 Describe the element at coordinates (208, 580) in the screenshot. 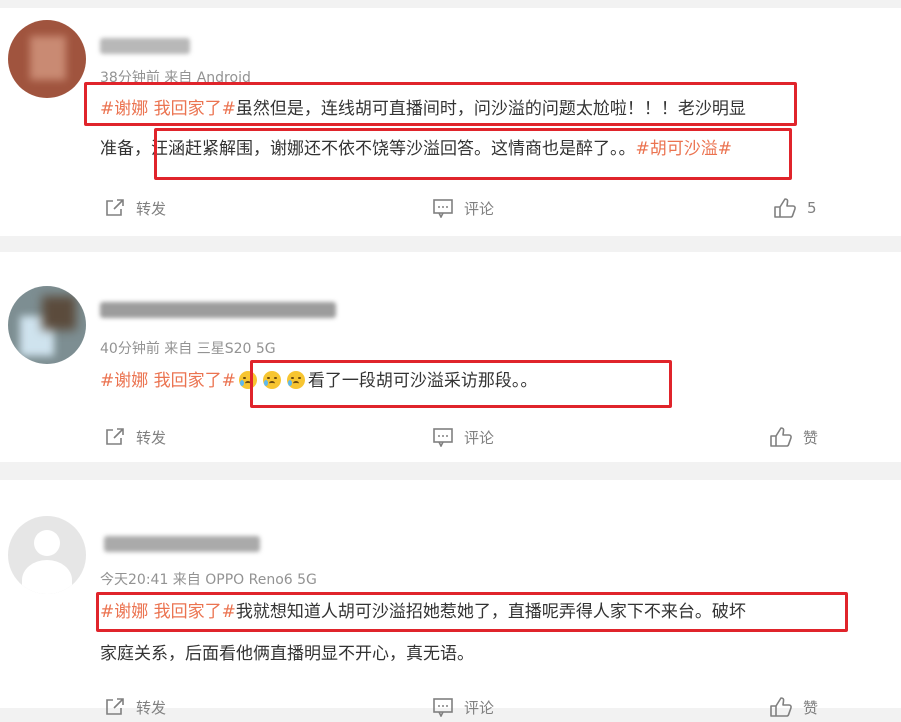

I see `post-meta: 今天20:41 来自 OPPO Reno6 5G` at that location.